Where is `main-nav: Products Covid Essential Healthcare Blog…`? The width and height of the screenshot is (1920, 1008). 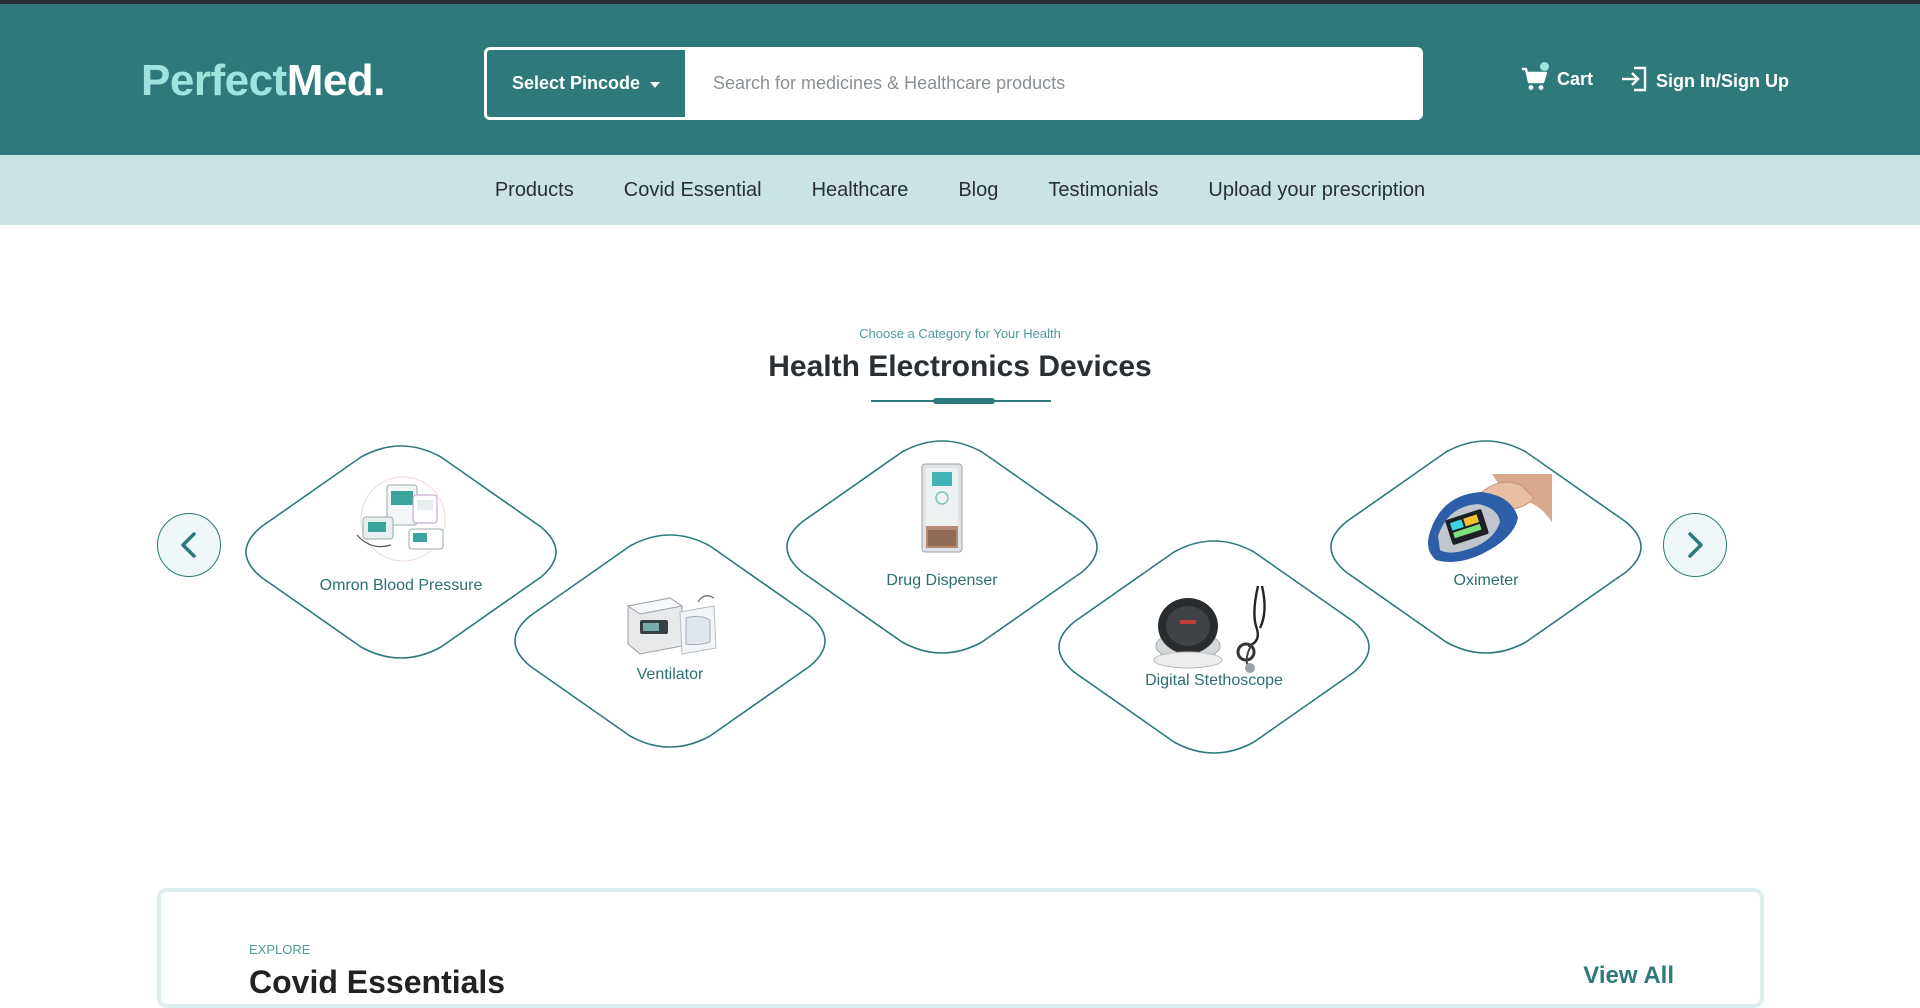 main-nav: Products Covid Essential Healthcare Blog… is located at coordinates (960, 190).